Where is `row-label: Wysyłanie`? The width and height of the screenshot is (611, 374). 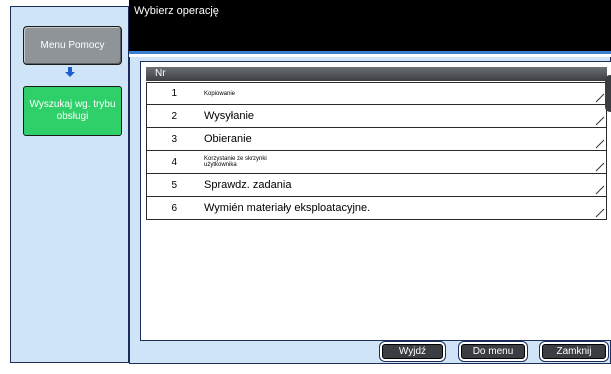
row-label: Wysyłanie is located at coordinates (229, 116).